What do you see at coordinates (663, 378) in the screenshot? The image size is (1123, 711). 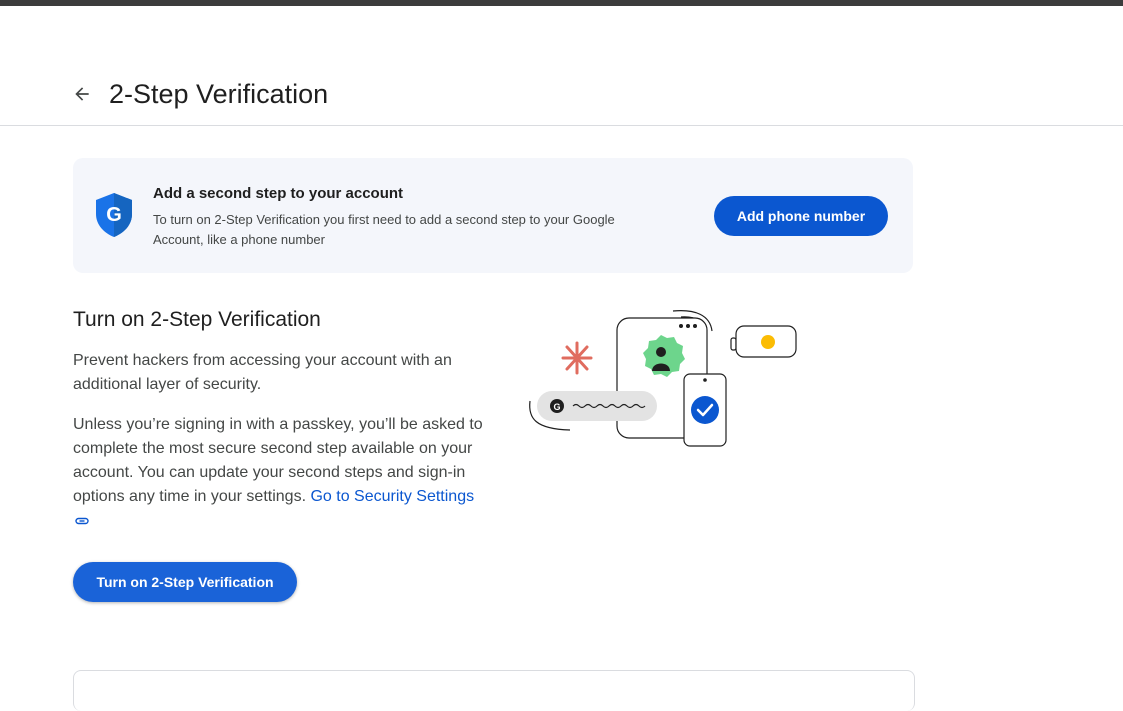 I see `2sv-illustration: G` at bounding box center [663, 378].